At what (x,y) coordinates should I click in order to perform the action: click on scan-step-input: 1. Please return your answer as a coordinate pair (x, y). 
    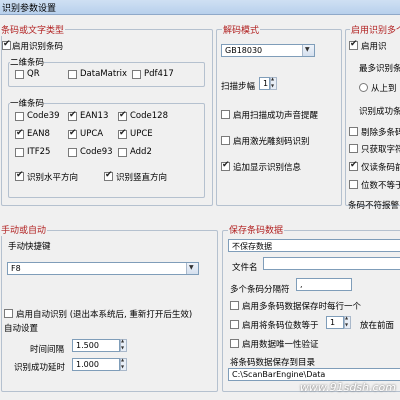
    Looking at the image, I should click on (264, 83).